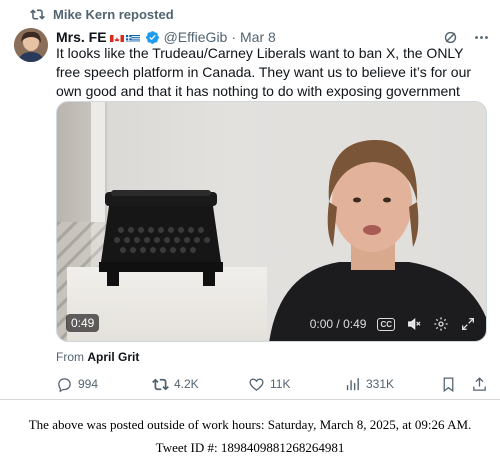 This screenshot has width=500, height=469. What do you see at coordinates (448, 384) in the screenshot?
I see `bookmark-icon` at bounding box center [448, 384].